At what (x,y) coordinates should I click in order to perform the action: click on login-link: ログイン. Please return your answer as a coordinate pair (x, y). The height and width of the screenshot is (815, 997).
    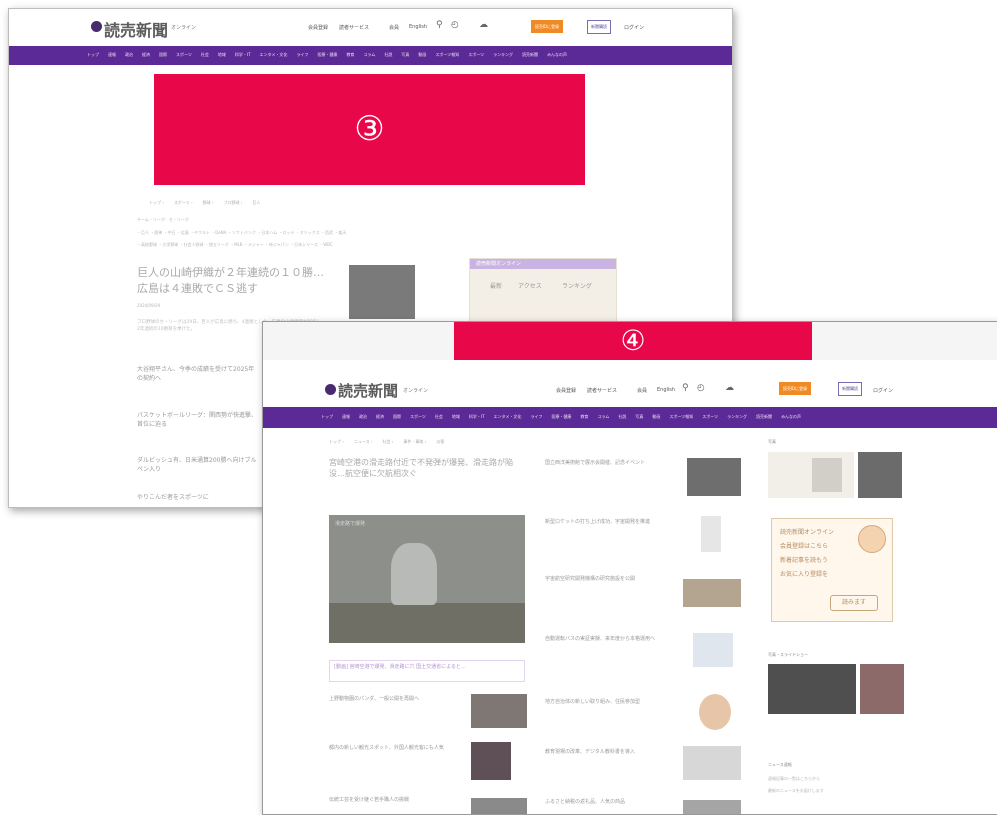
    Looking at the image, I should click on (883, 390).